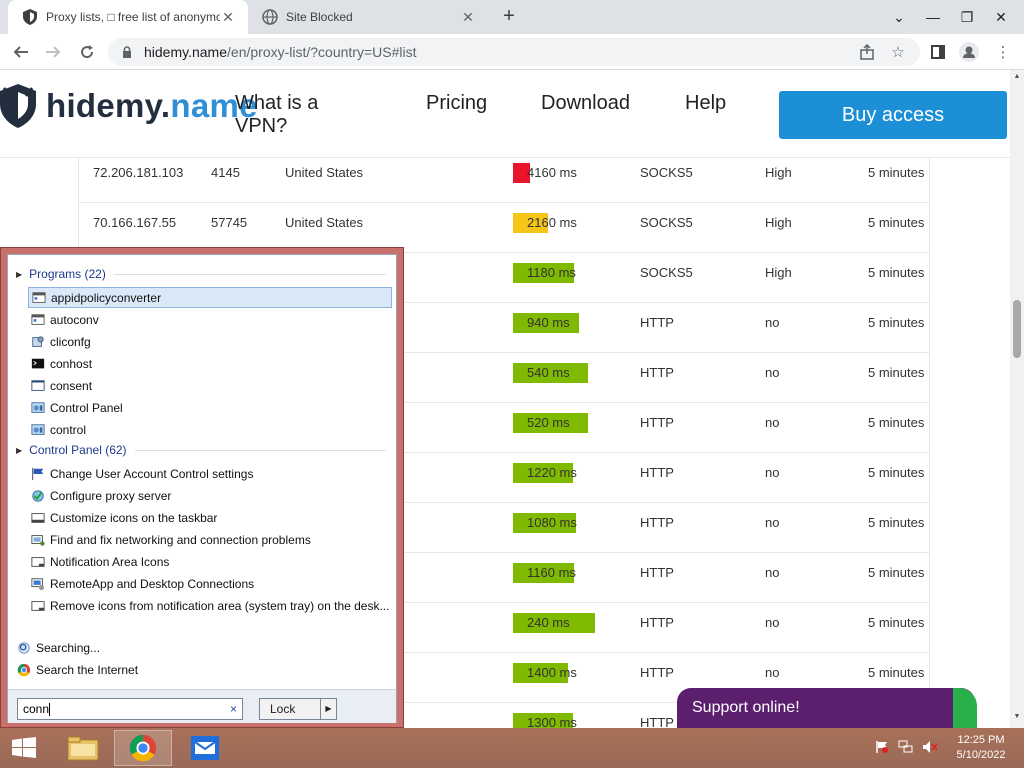 The height and width of the screenshot is (768, 1024). Describe the element at coordinates (70, 341) in the screenshot. I see `program-result-label: cliconfg` at that location.